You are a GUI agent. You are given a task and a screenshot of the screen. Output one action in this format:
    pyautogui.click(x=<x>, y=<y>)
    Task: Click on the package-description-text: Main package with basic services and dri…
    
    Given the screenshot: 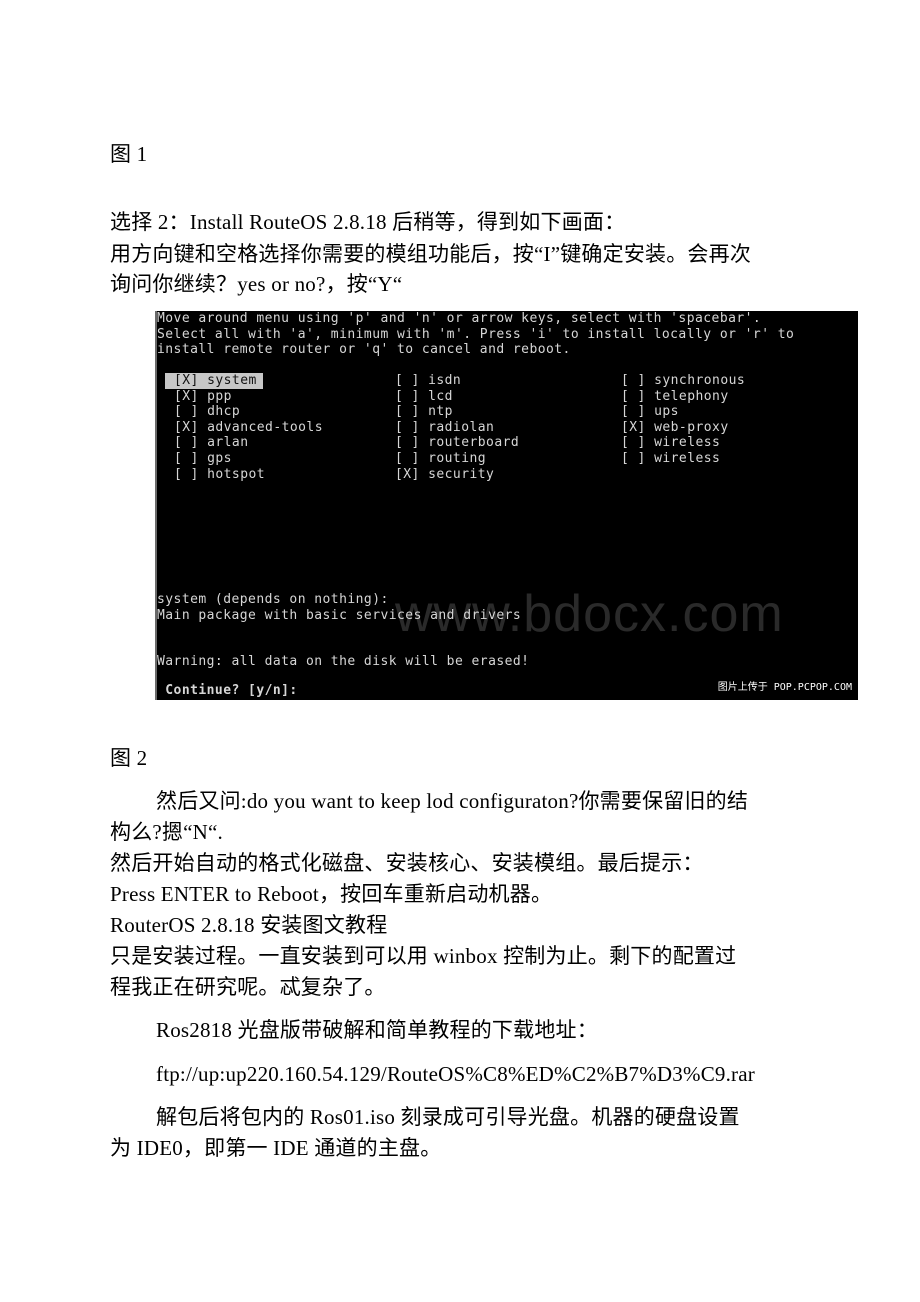 What is the action you would take?
    pyautogui.click(x=339, y=615)
    